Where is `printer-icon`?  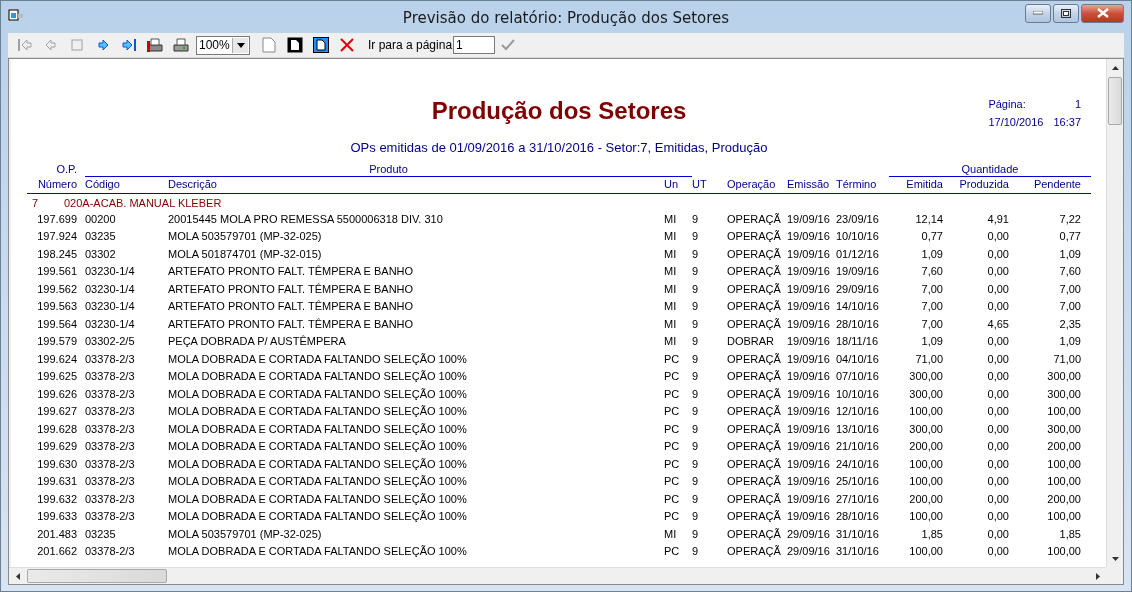
printer-icon is located at coordinates (181, 45).